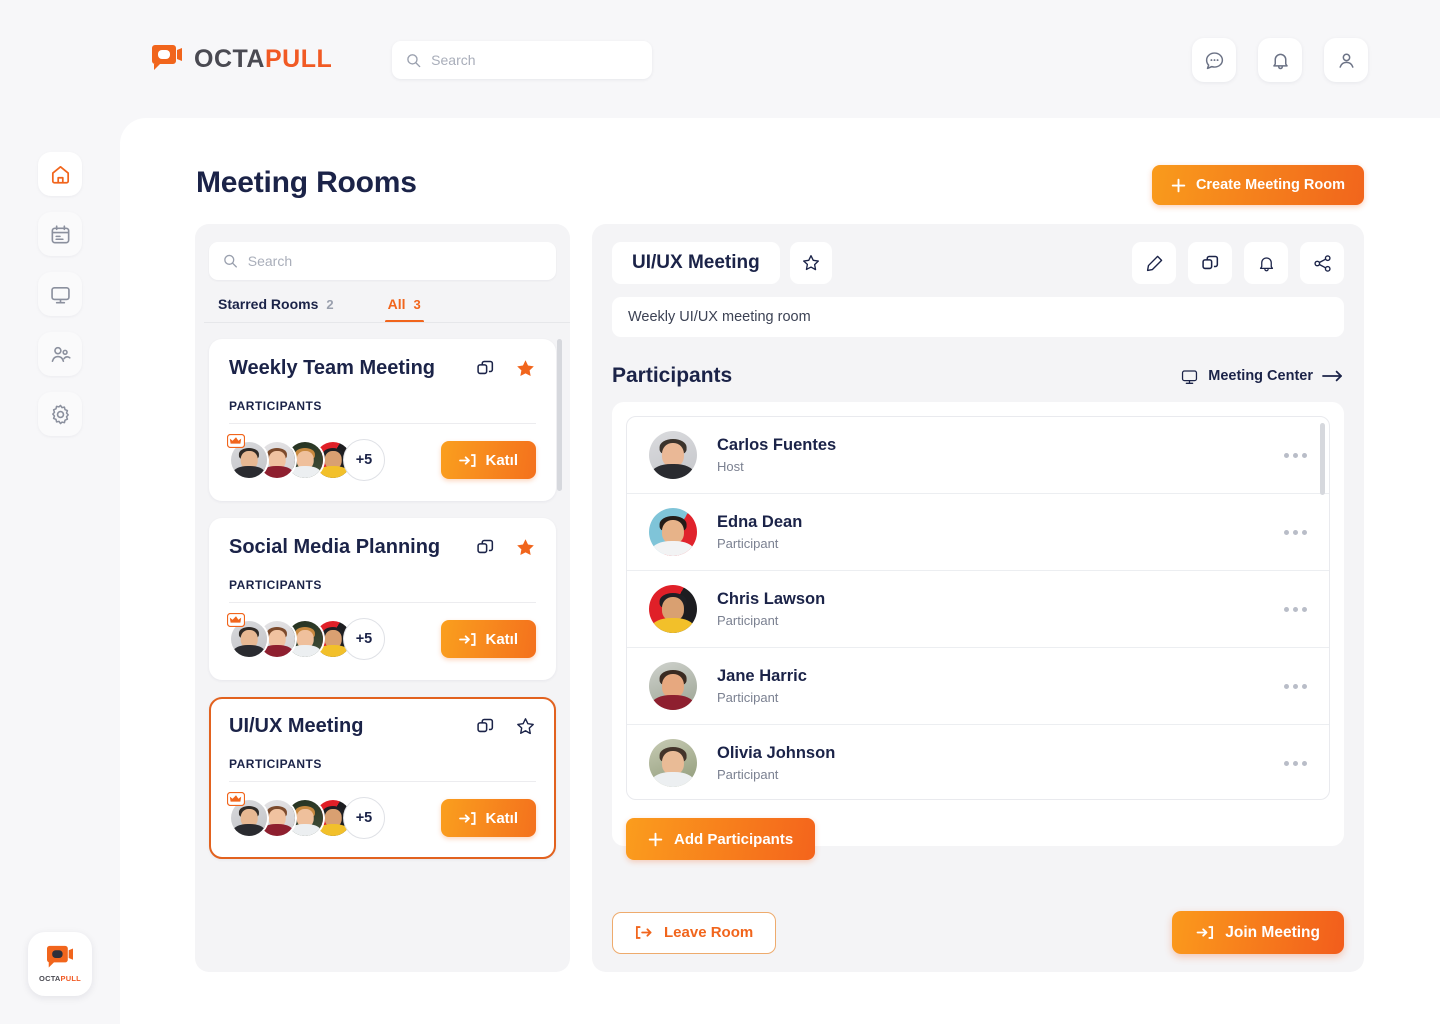 This screenshot has height=1024, width=1440. What do you see at coordinates (275, 764) in the screenshot?
I see `room-card-participants-label: PARTICIPANTS` at bounding box center [275, 764].